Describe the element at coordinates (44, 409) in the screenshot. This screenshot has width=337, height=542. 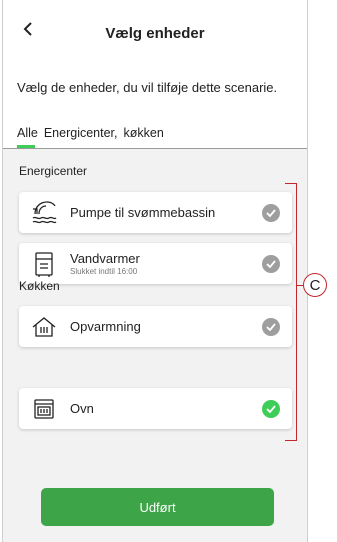
I see `oven-icon` at that location.